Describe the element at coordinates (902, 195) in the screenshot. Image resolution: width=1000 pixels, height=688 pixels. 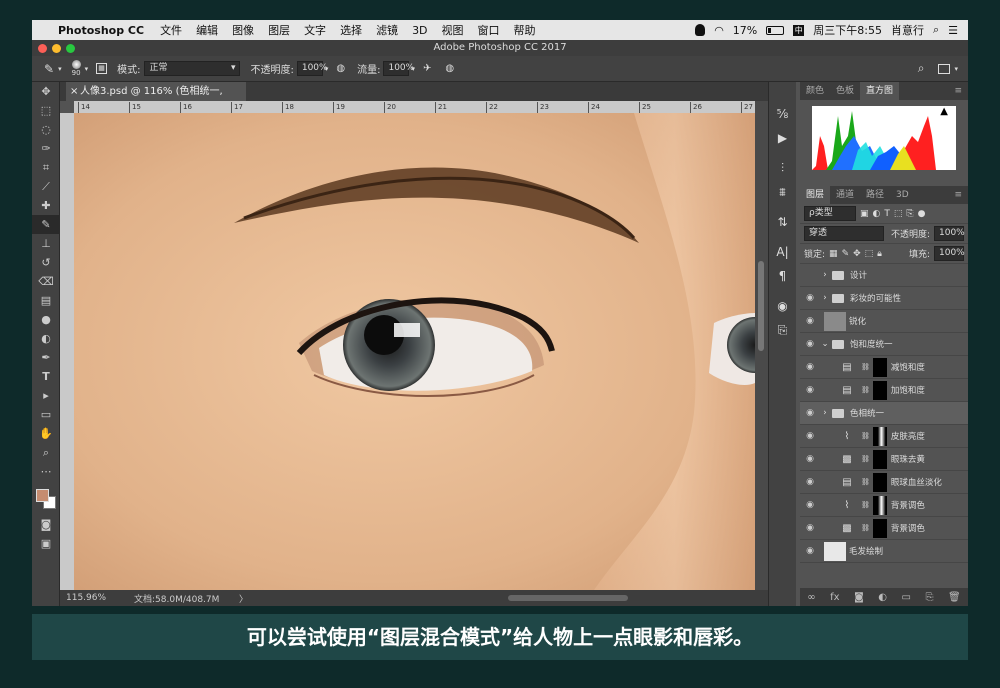
I see `tab-3d: 3D` at that location.